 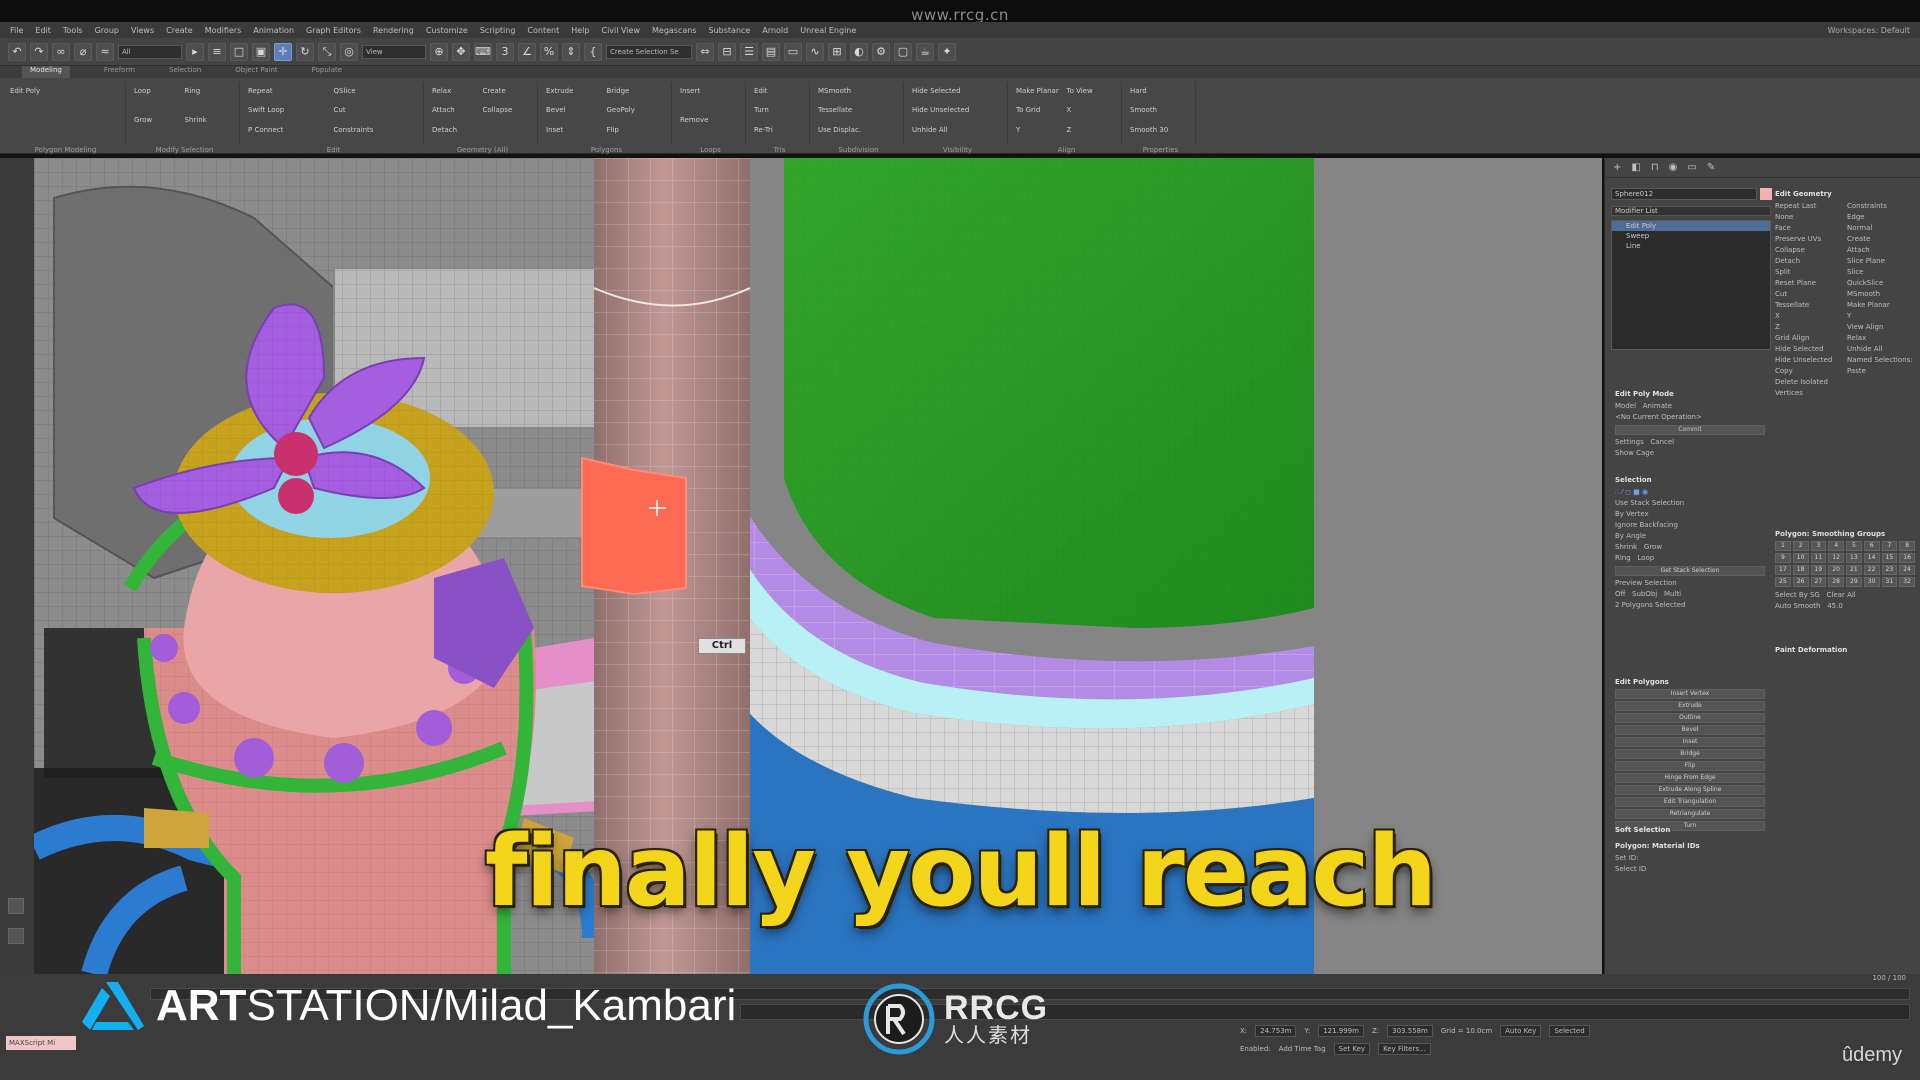 What do you see at coordinates (1889, 558) in the screenshot?
I see `smoothing-group-button: 15` at bounding box center [1889, 558].